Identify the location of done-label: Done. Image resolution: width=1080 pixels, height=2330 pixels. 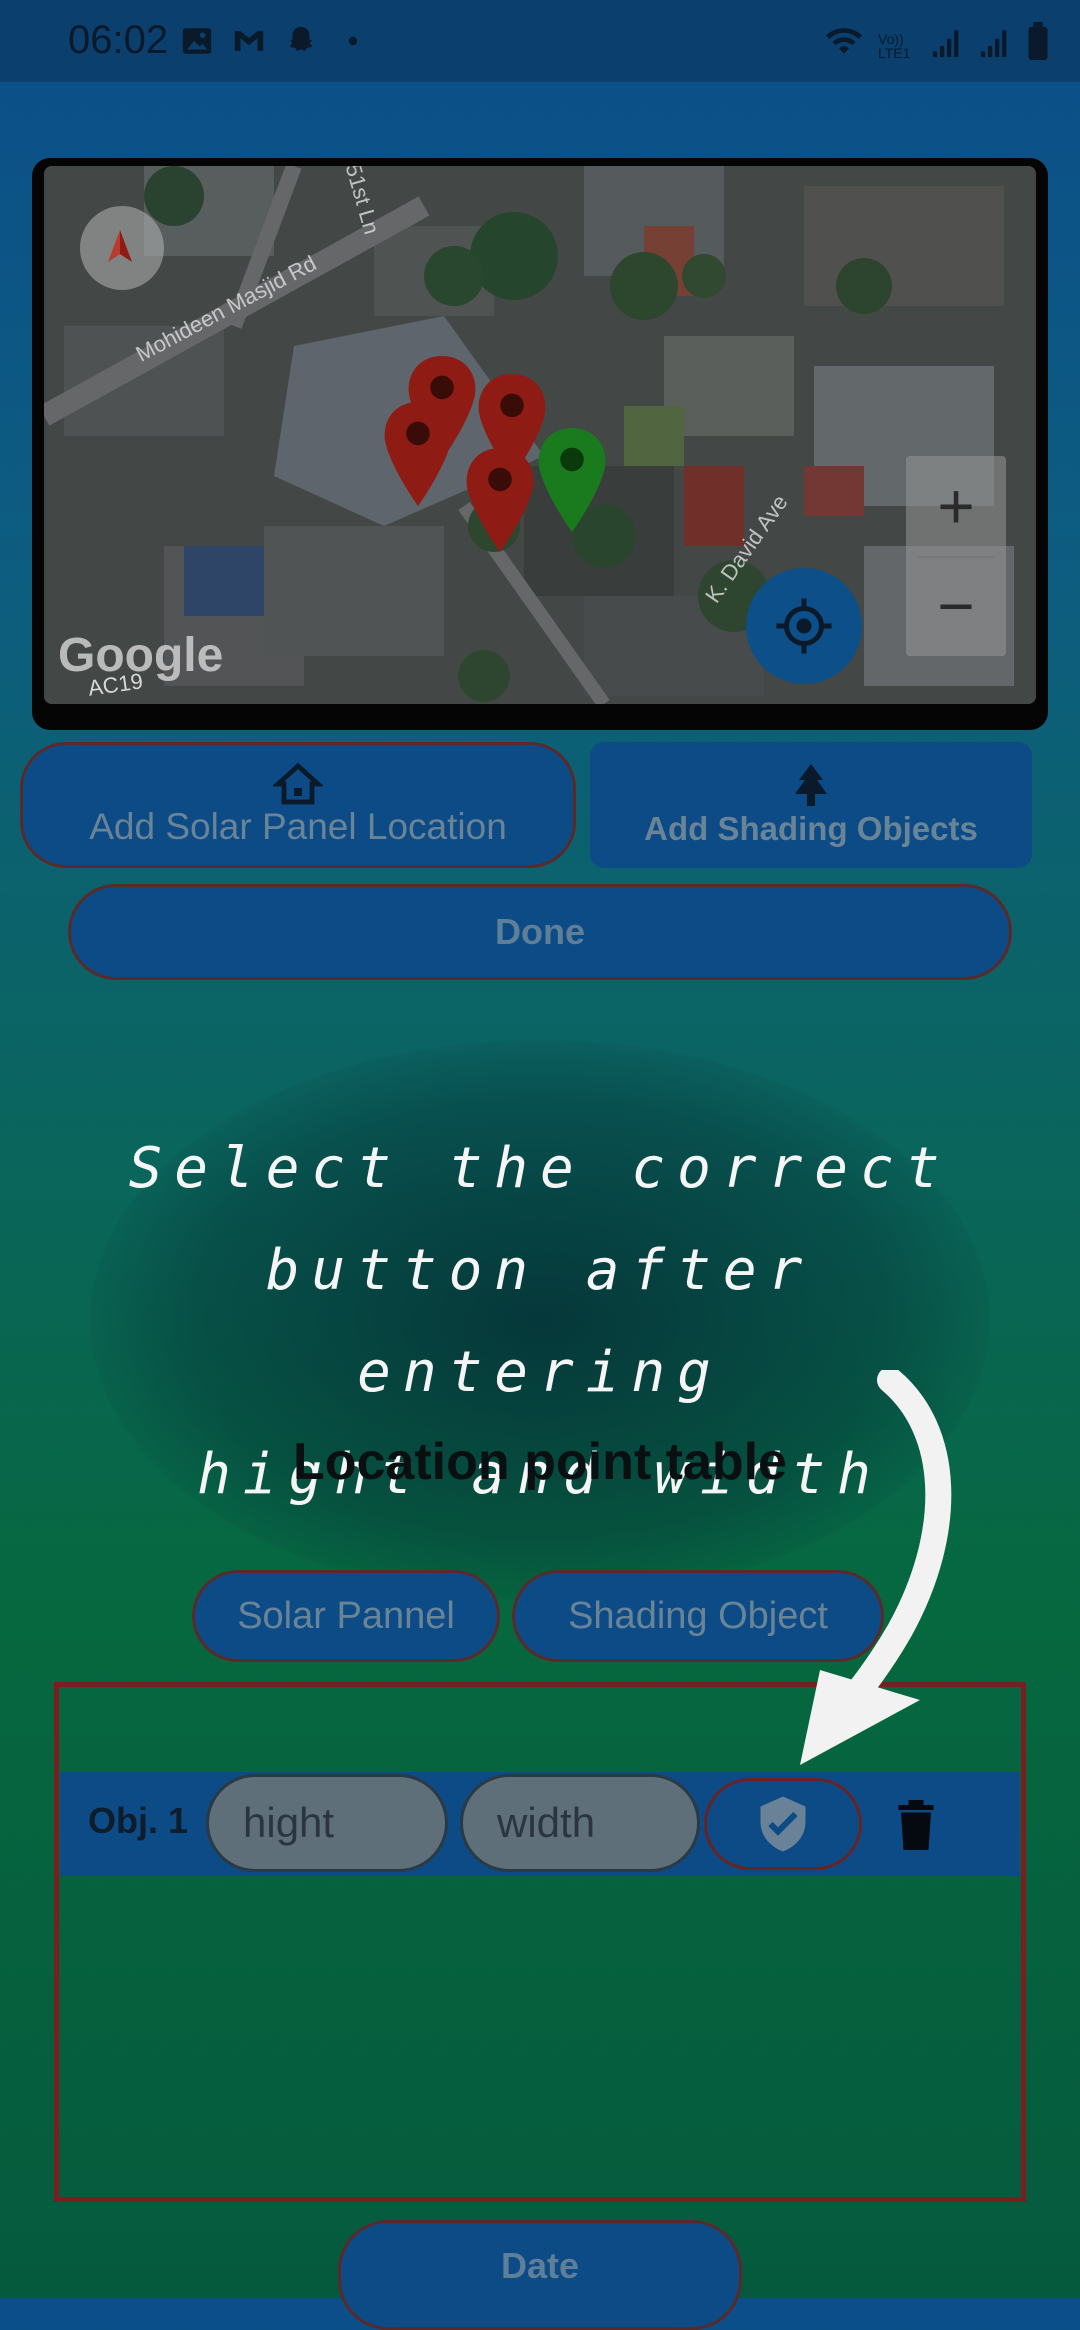
(540, 931).